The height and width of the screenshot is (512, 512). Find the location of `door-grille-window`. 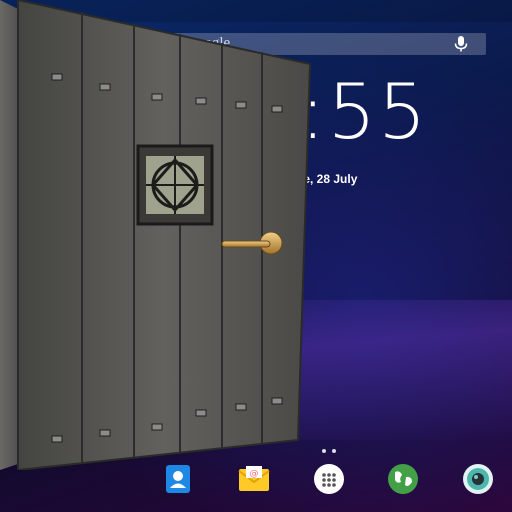

door-grille-window is located at coordinates (175, 185).